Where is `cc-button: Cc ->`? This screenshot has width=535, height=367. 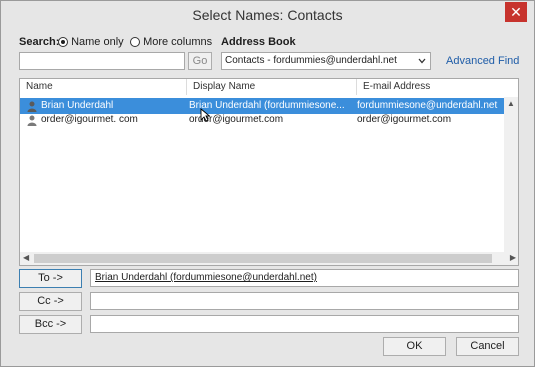 cc-button: Cc -> is located at coordinates (50, 301).